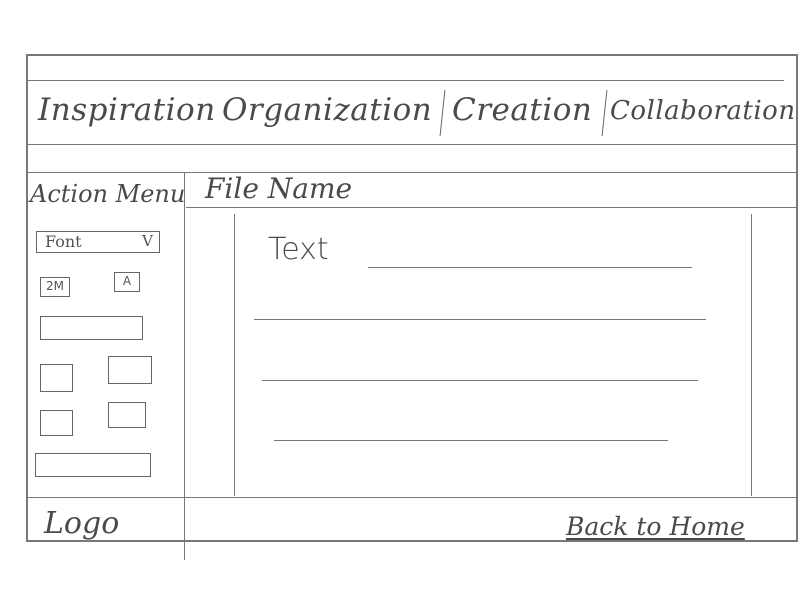 This screenshot has height=612, width=805. Describe the element at coordinates (63, 241) in the screenshot. I see `font-dropdown-label: Font` at that location.